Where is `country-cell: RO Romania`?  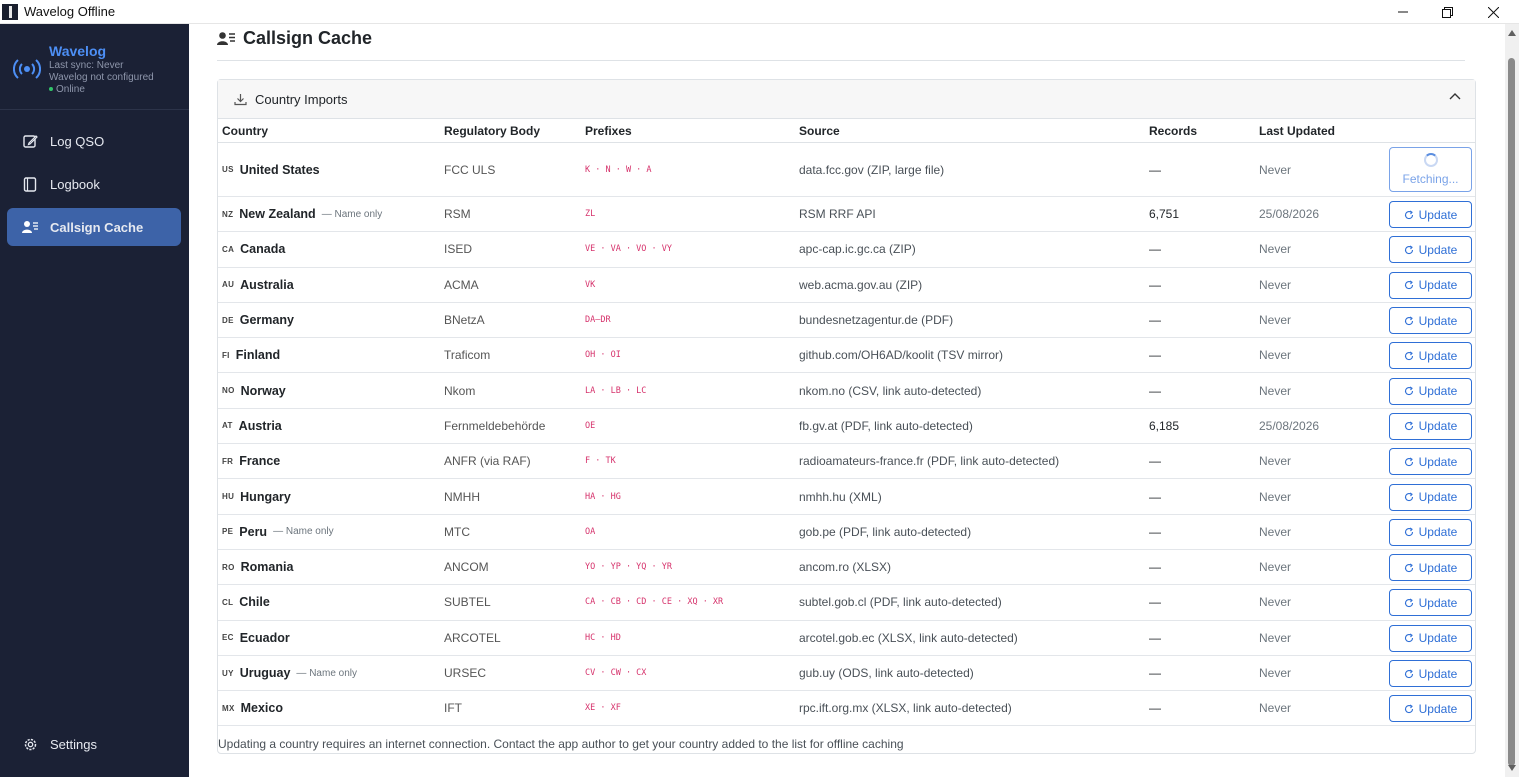
country-cell: RO Romania is located at coordinates (257, 567).